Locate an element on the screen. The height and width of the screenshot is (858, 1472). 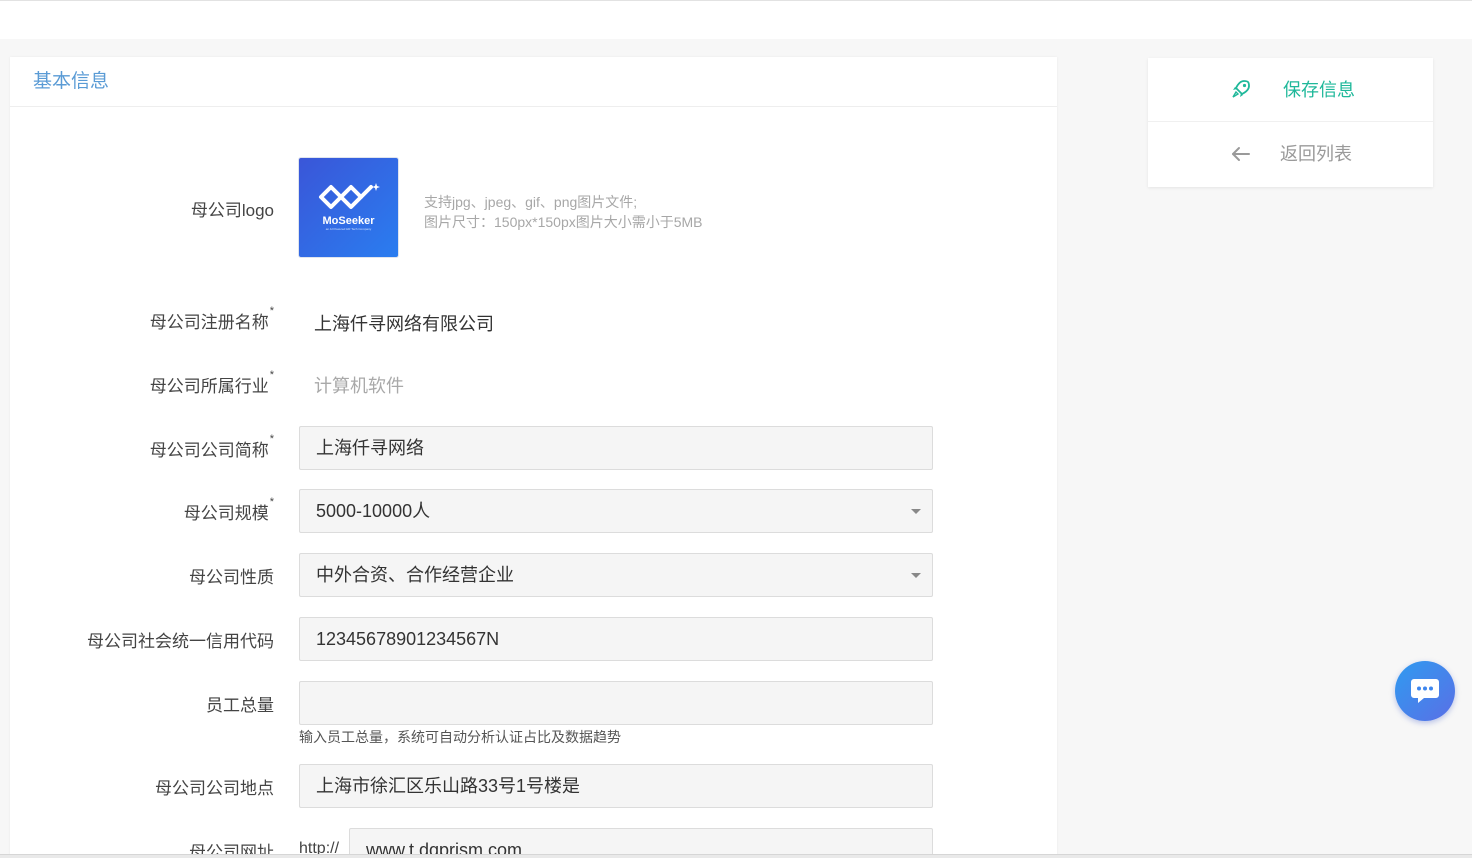
scale-label: 母公司规模* is located at coordinates (228, 509).